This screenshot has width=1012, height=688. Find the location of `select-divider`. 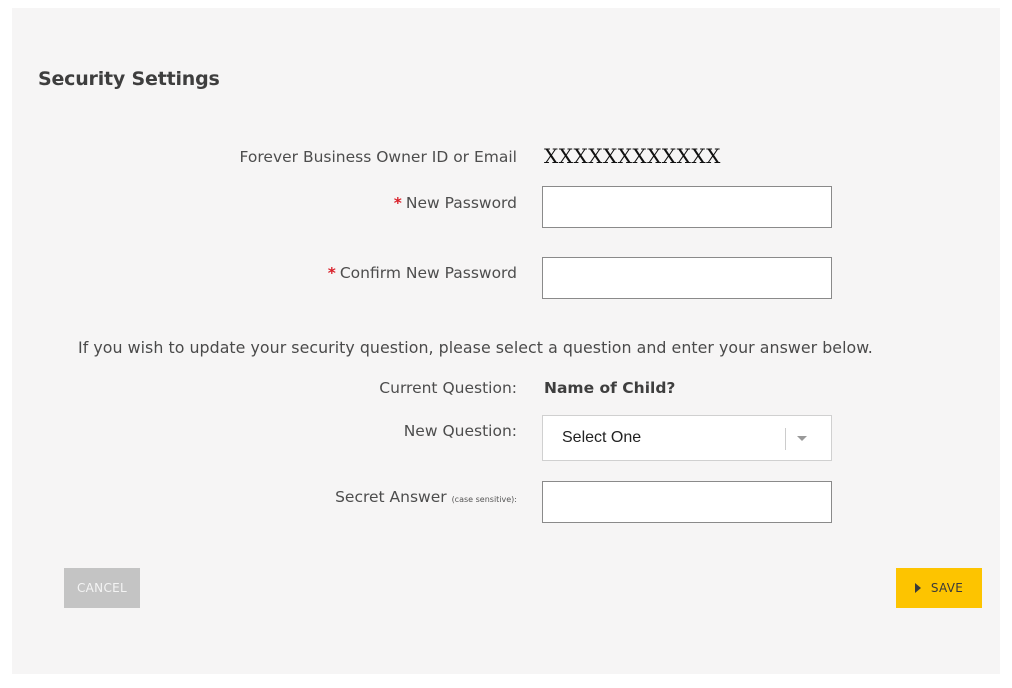

select-divider is located at coordinates (785, 439).